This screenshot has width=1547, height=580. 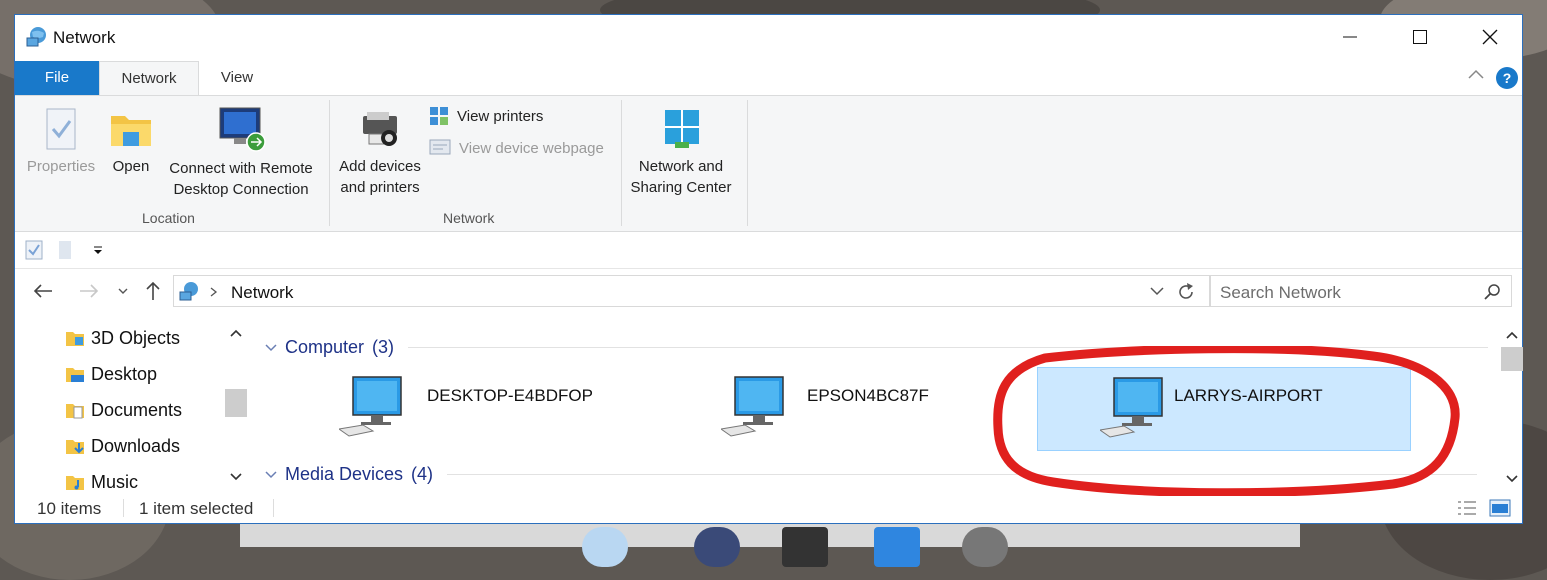 What do you see at coordinates (531, 148) in the screenshot?
I see `view-device-webpage-label: View device webpage` at bounding box center [531, 148].